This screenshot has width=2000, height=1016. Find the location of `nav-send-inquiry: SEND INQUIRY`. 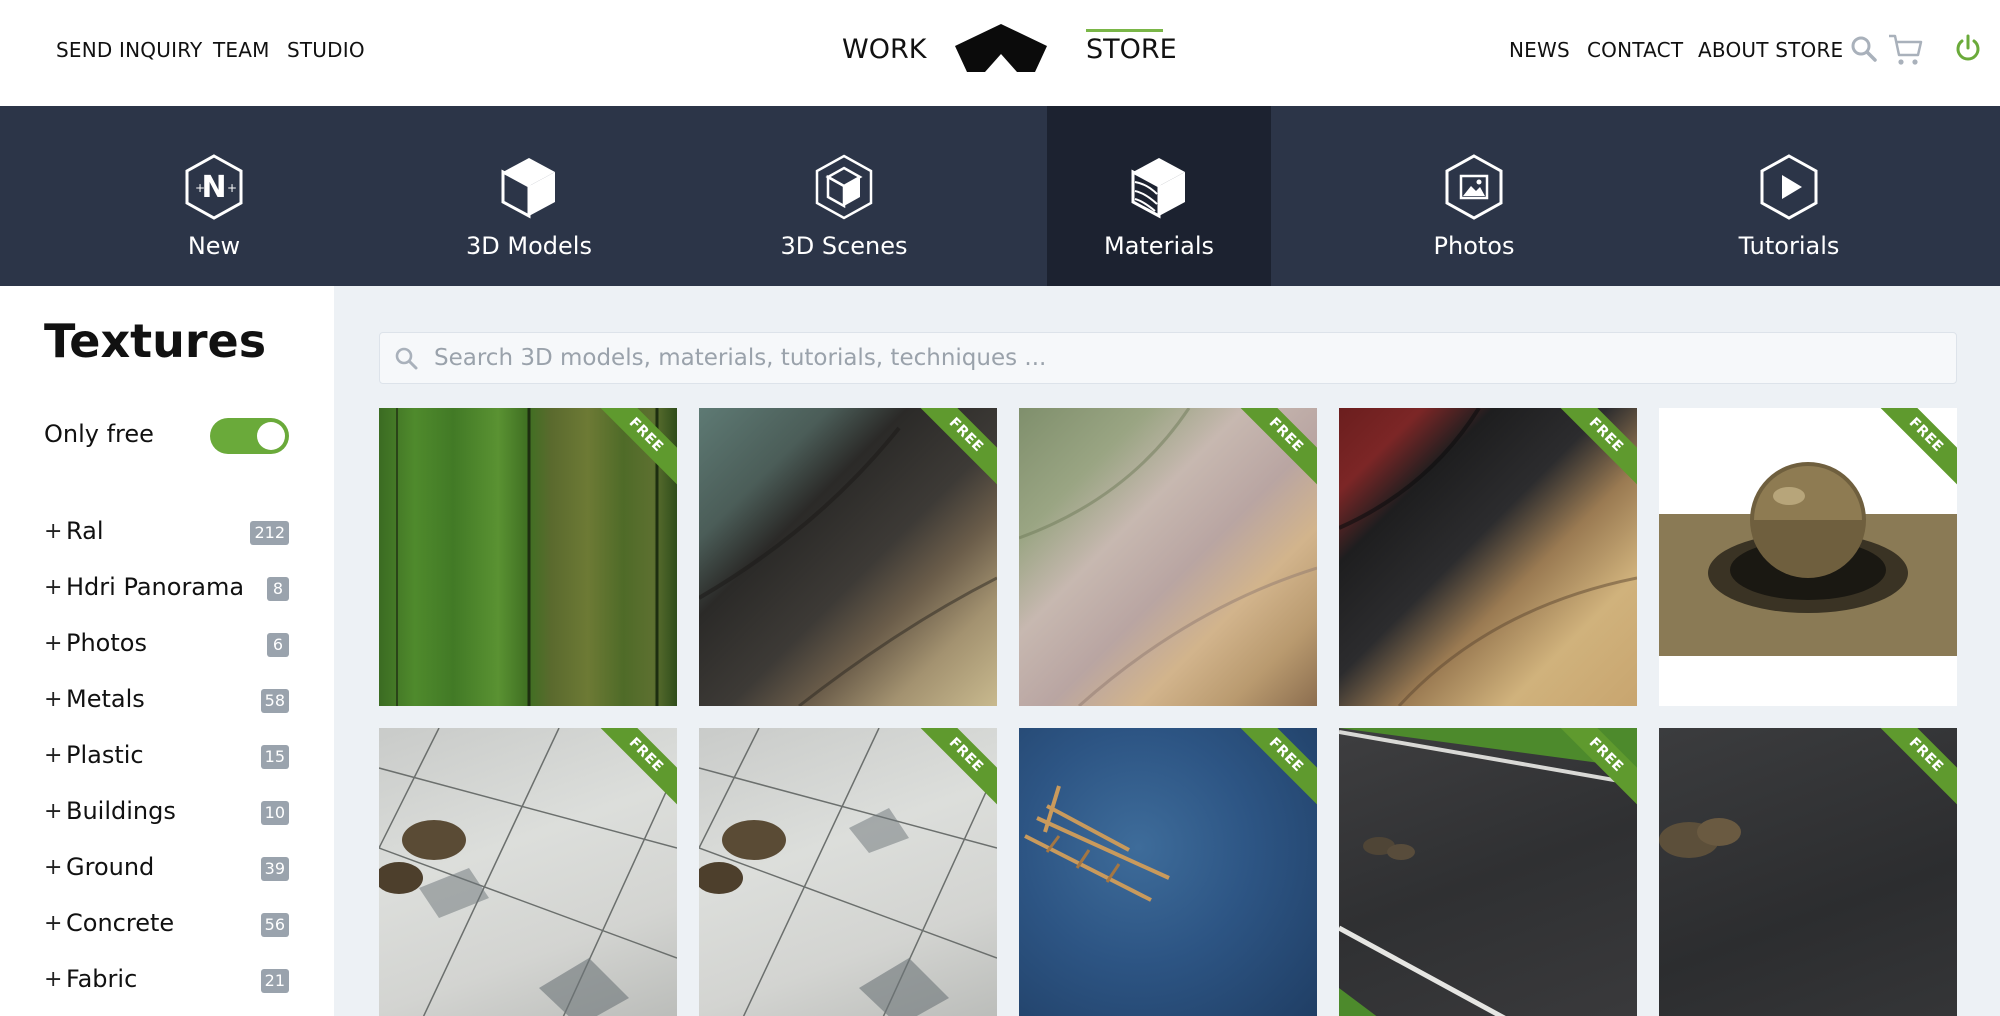

nav-send-inquiry: SEND INQUIRY is located at coordinates (129, 50).